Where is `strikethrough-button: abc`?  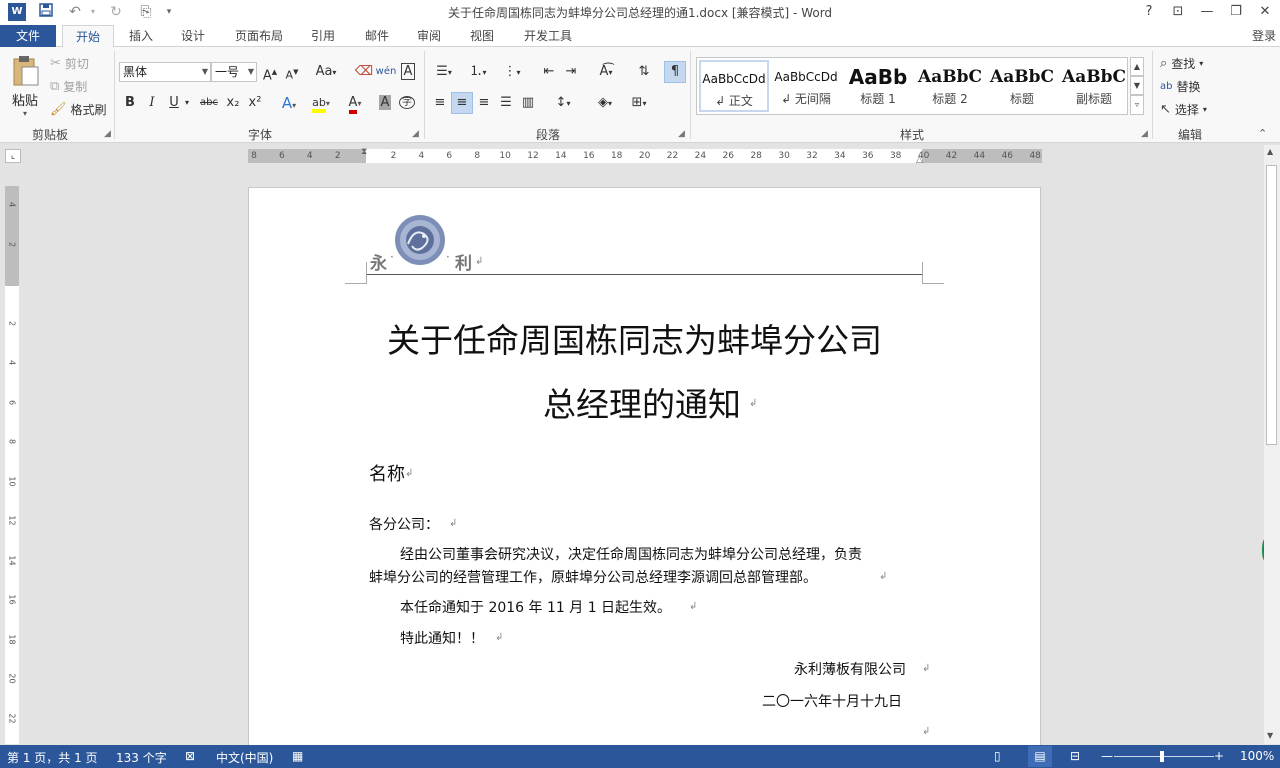 strikethrough-button: abc is located at coordinates (209, 103).